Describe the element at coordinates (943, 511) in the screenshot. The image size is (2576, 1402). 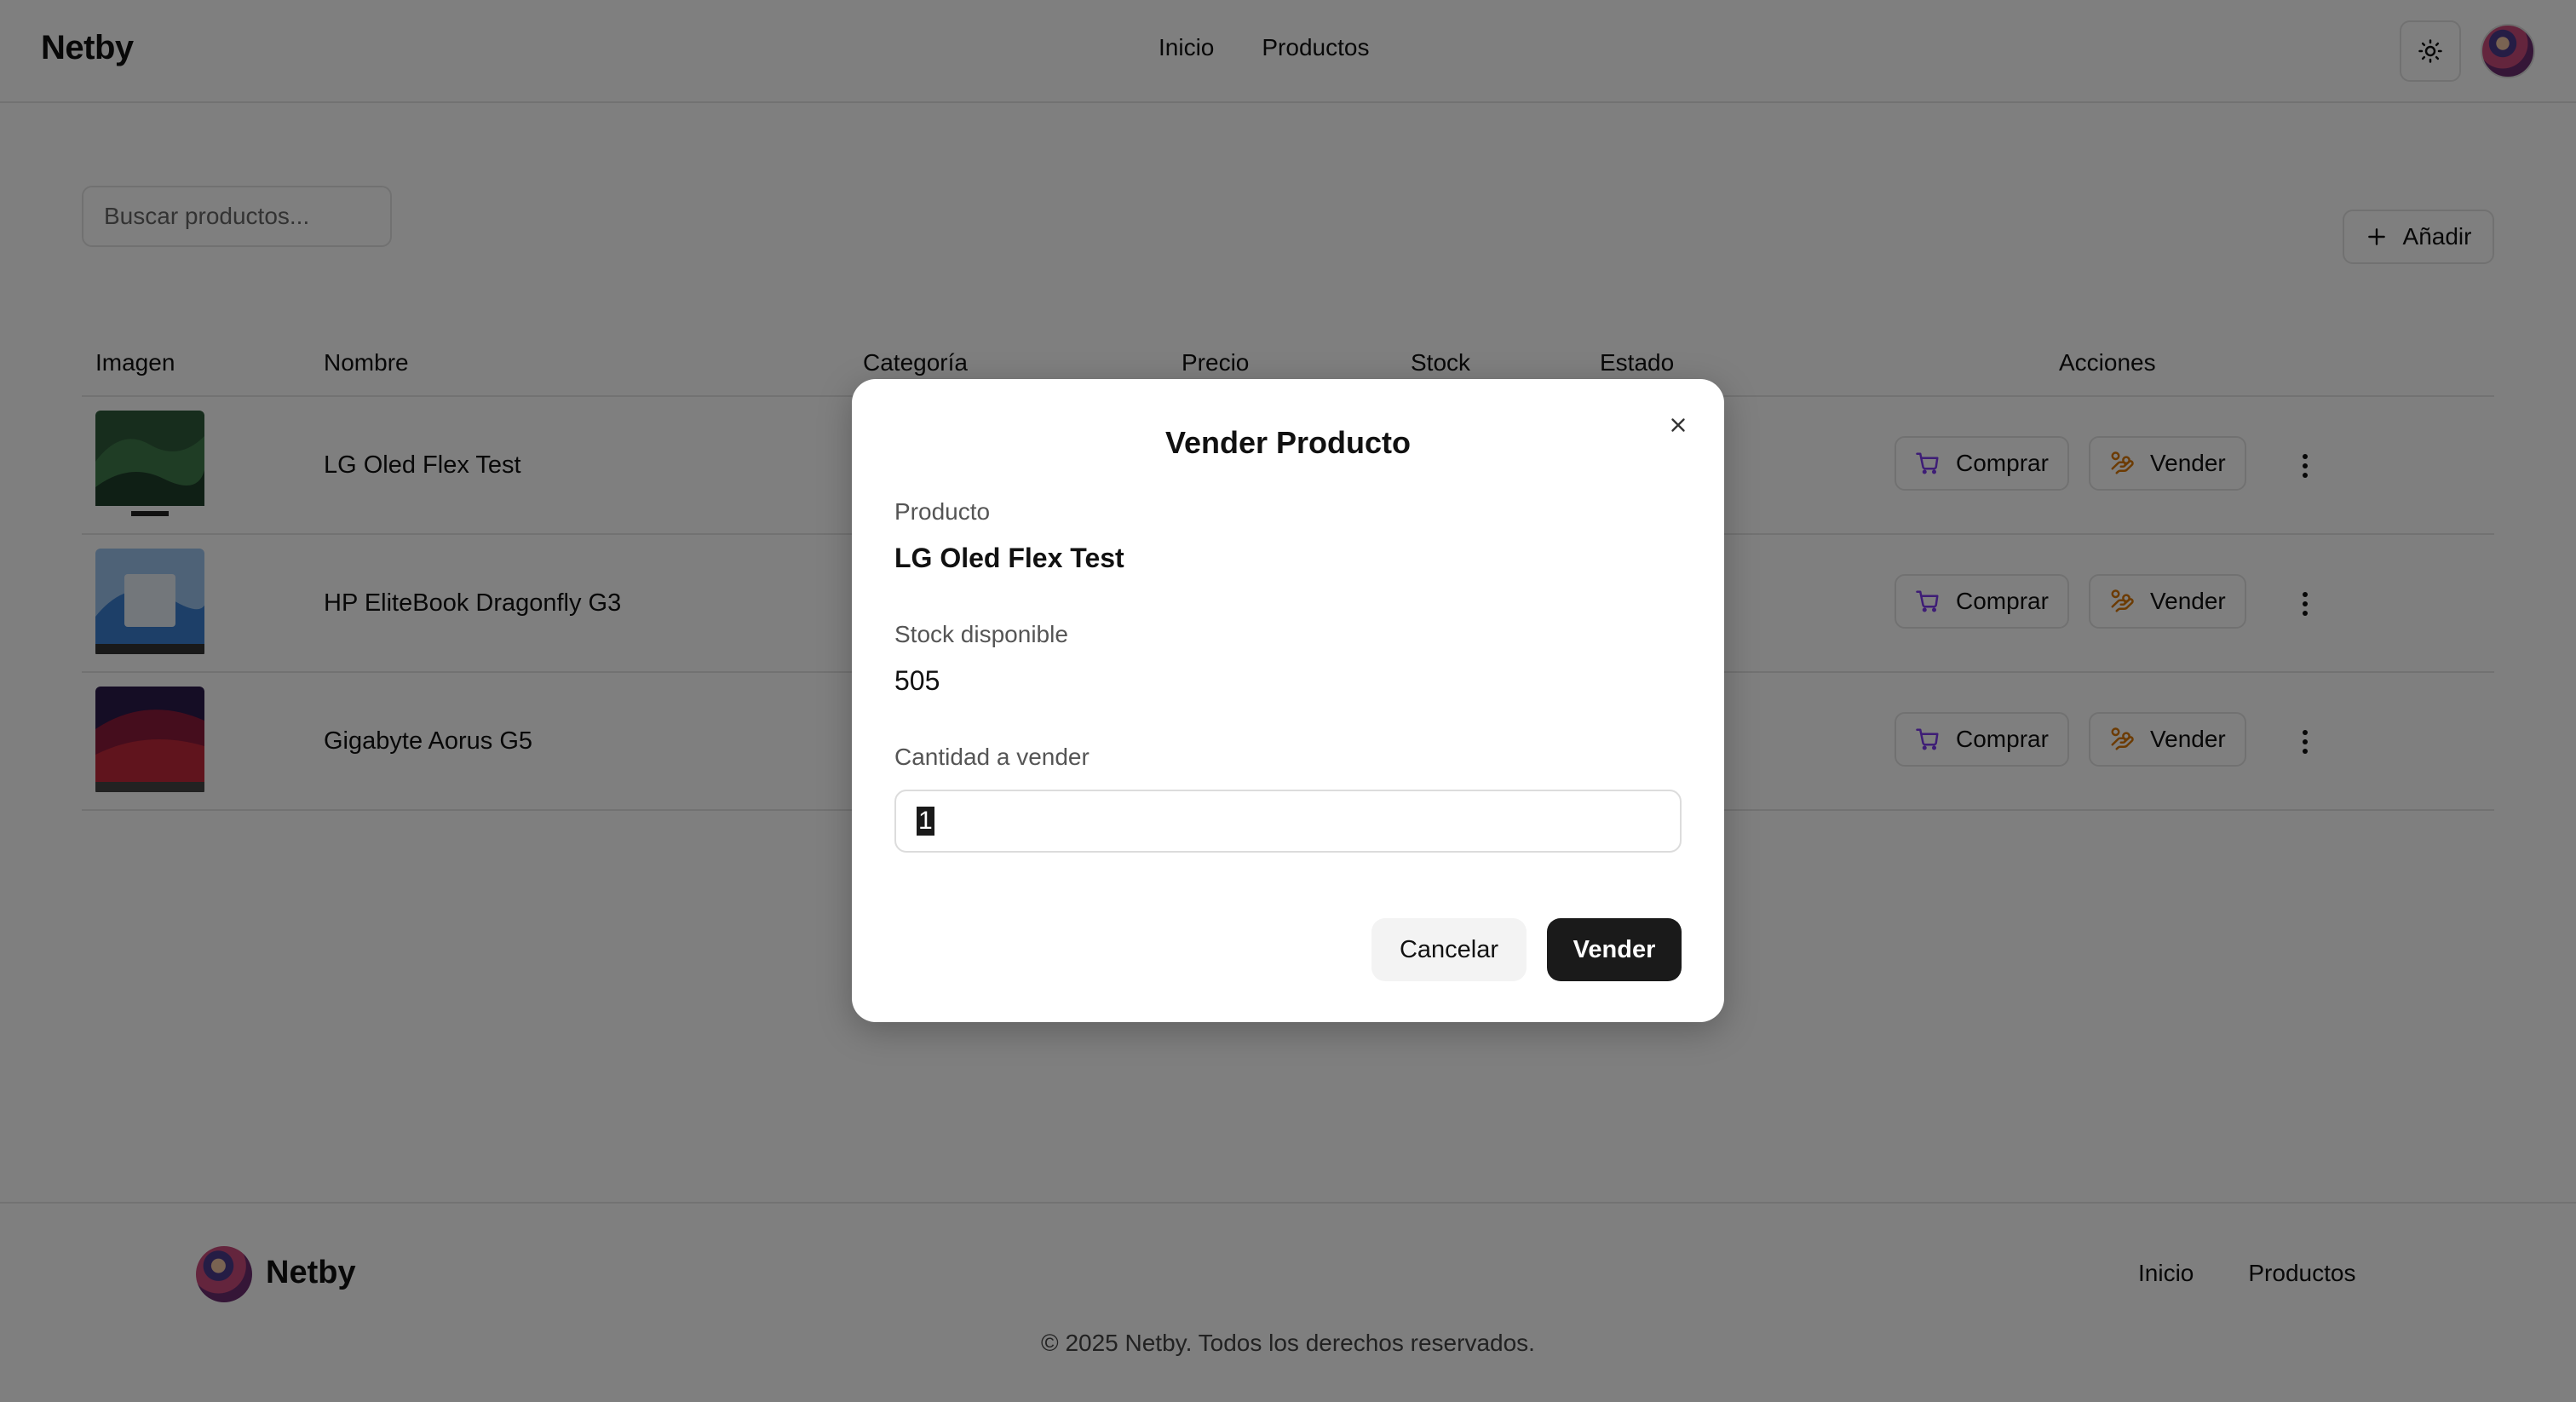
I see `product-label: Producto` at that location.